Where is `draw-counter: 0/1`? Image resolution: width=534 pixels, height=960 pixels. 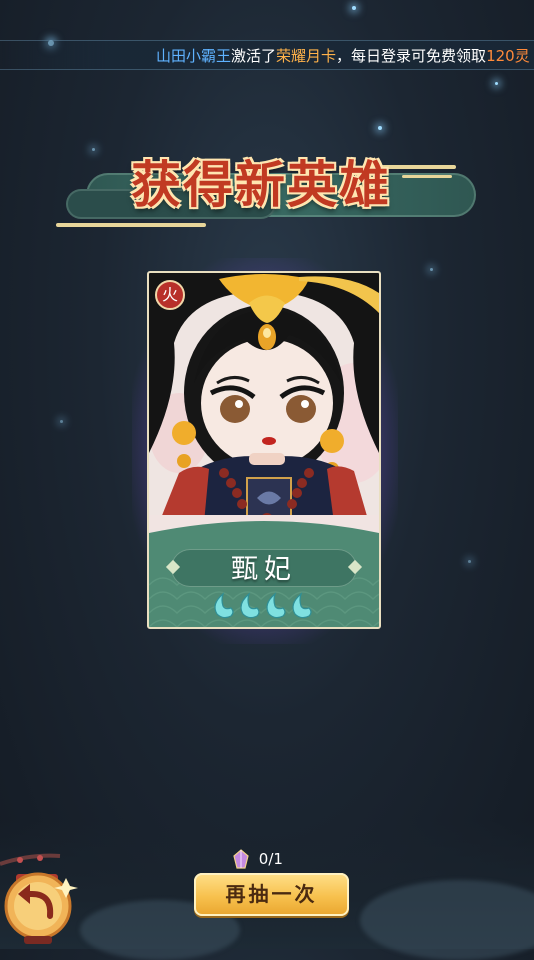
draw-counter: 0/1 is located at coordinates (257, 860).